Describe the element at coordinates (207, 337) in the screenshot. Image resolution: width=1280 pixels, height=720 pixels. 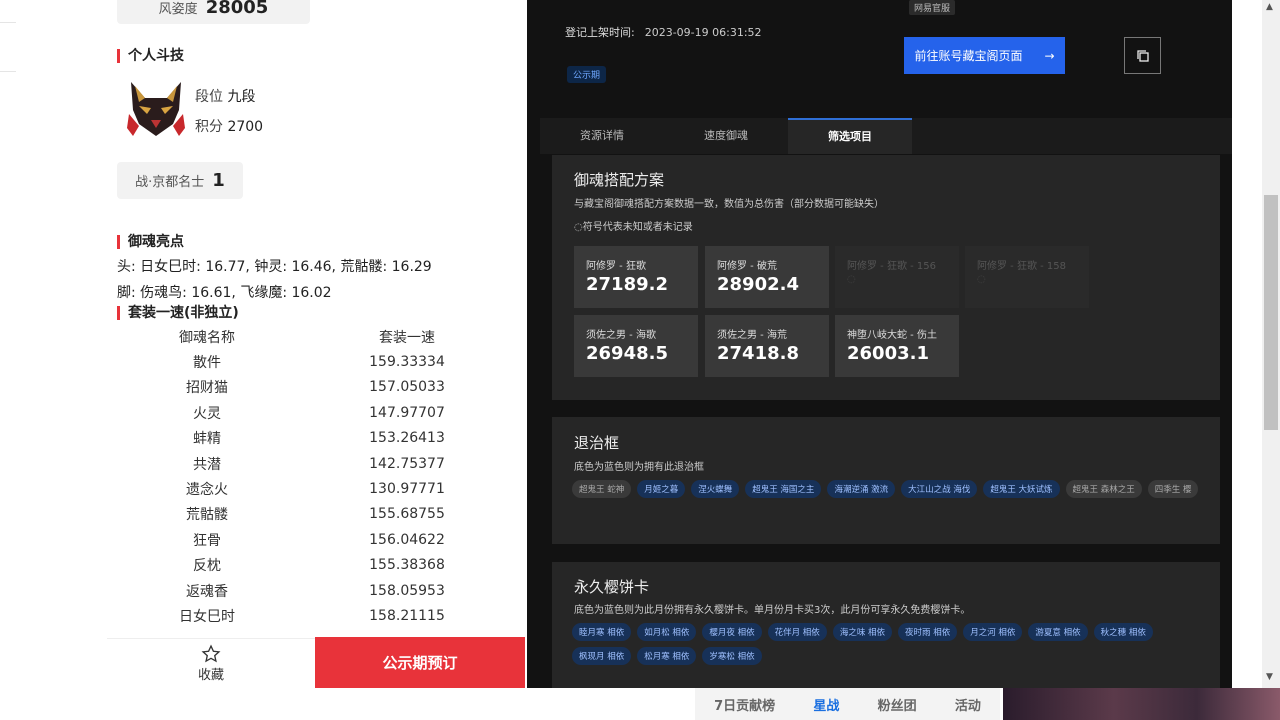
I see `header-soul-name: 御魂名称` at that location.